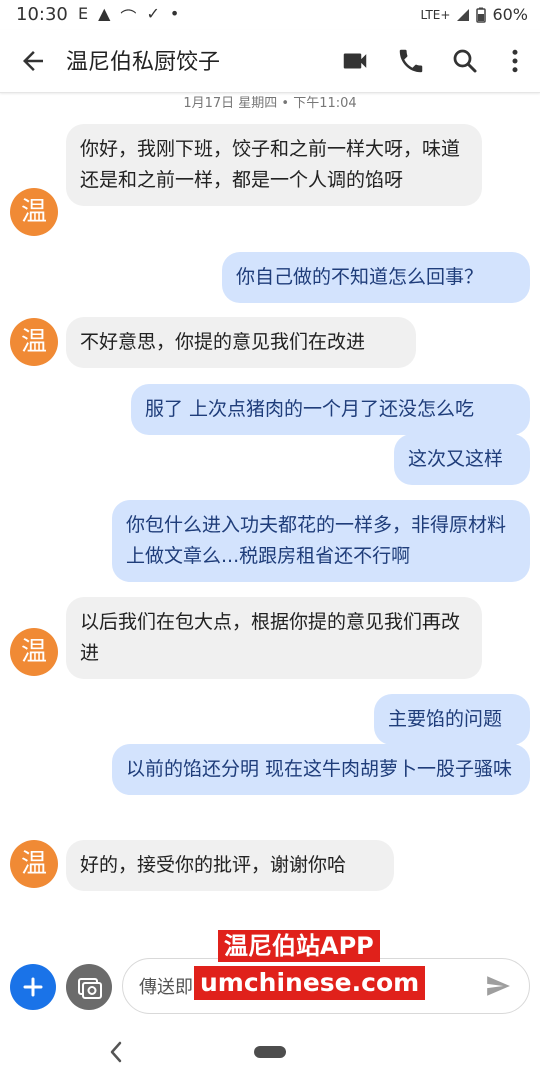  Describe the element at coordinates (153, 13) in the screenshot. I see `check-download-icon: ✓` at that location.